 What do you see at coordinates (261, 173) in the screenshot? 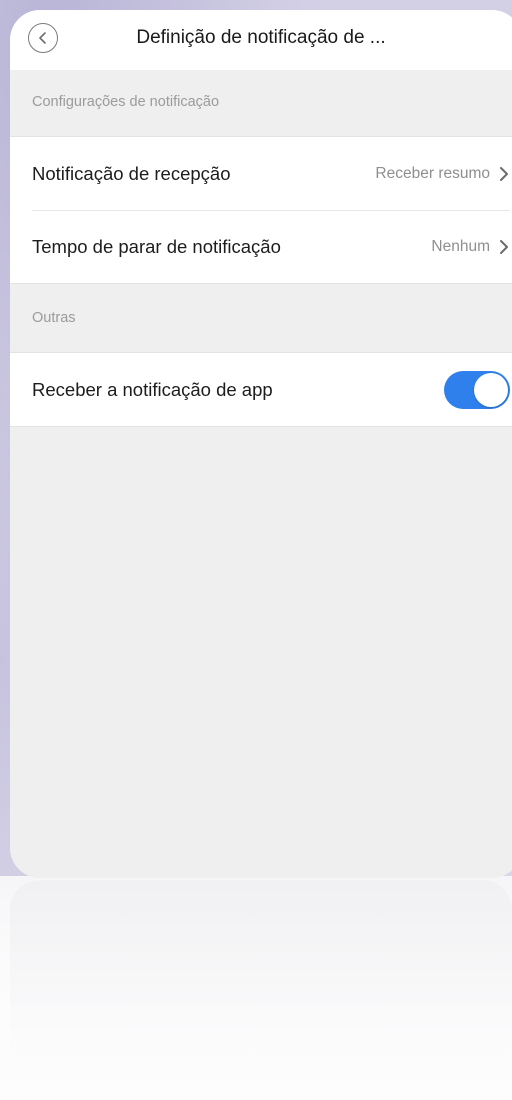
I see `row-reception-notification: Notificação de recepção Receber resumo` at bounding box center [261, 173].